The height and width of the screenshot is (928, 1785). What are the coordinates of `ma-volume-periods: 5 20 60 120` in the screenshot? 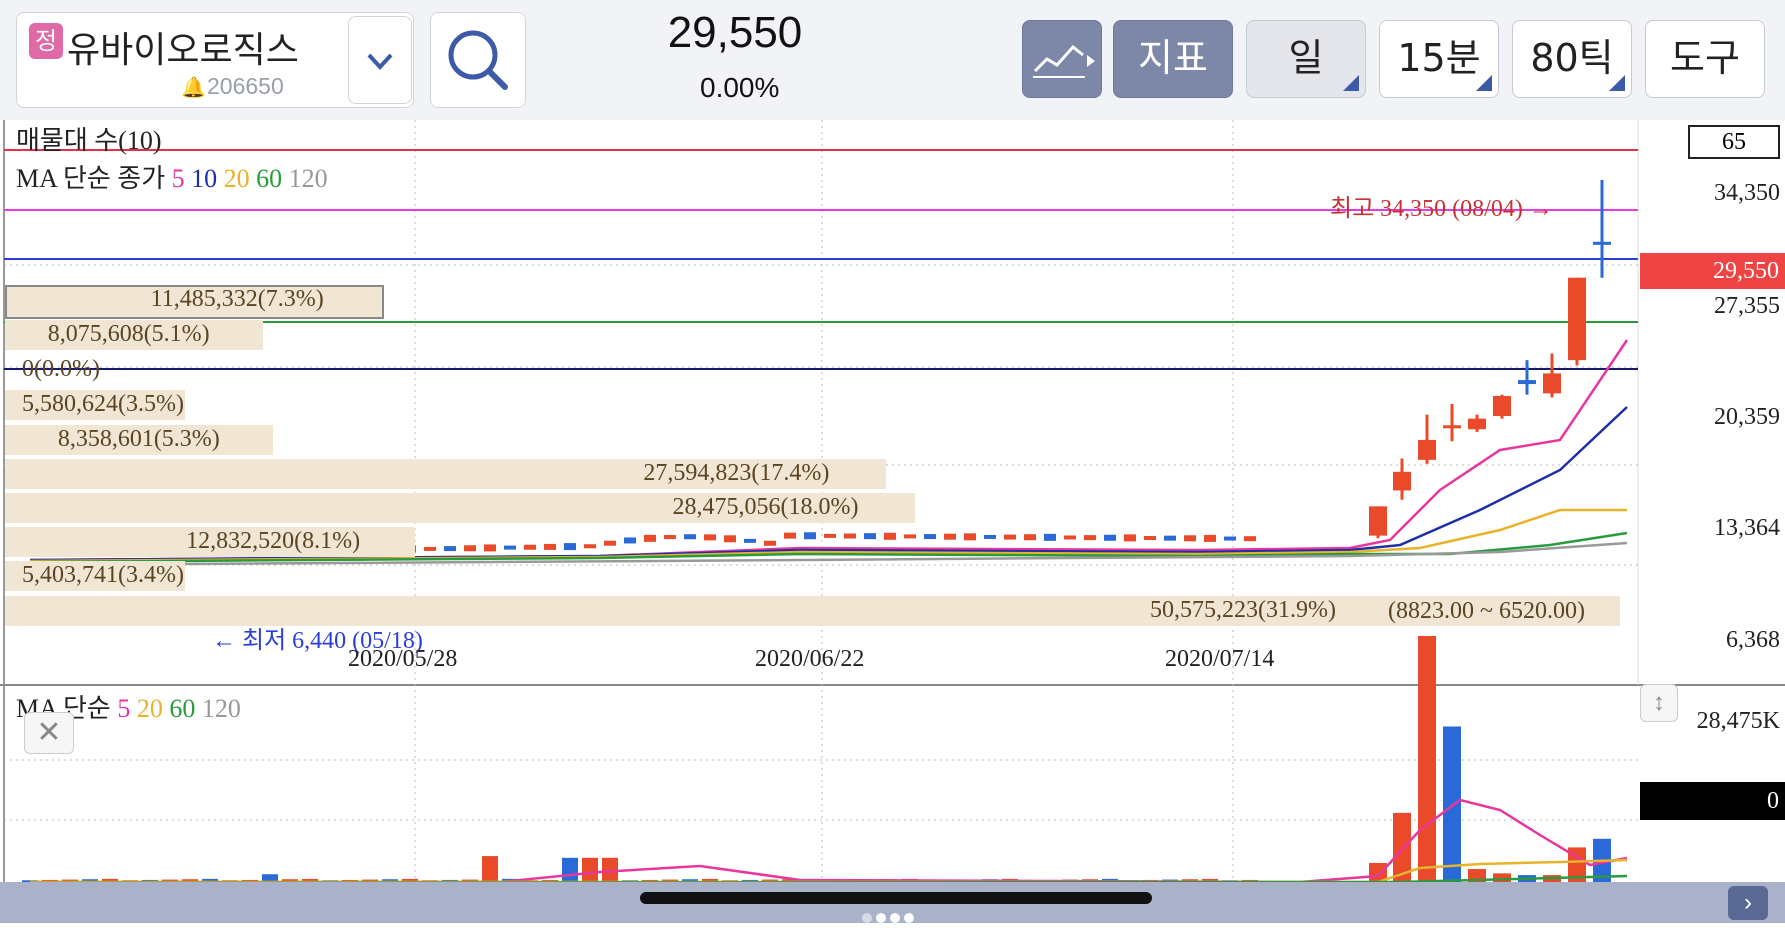 It's located at (179, 708).